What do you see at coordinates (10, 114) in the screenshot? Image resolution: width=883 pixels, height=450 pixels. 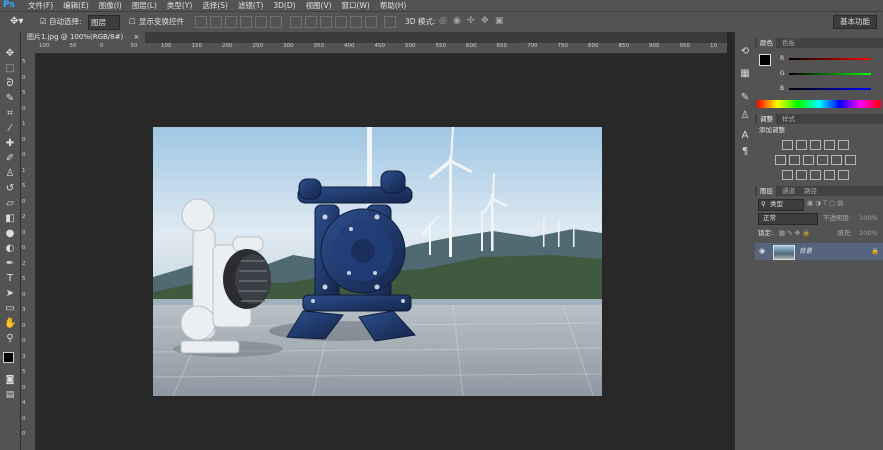 I see `crop-tool-icon: ⌗` at bounding box center [10, 114].